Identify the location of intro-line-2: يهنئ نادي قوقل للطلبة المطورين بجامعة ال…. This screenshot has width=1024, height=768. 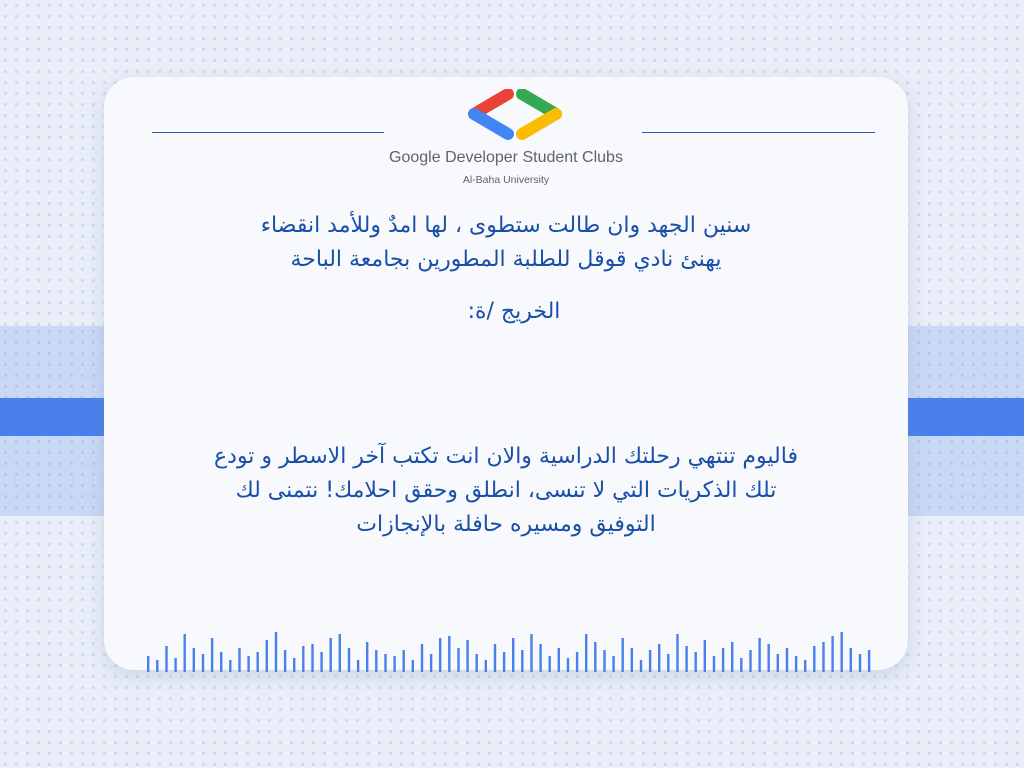
(506, 259).